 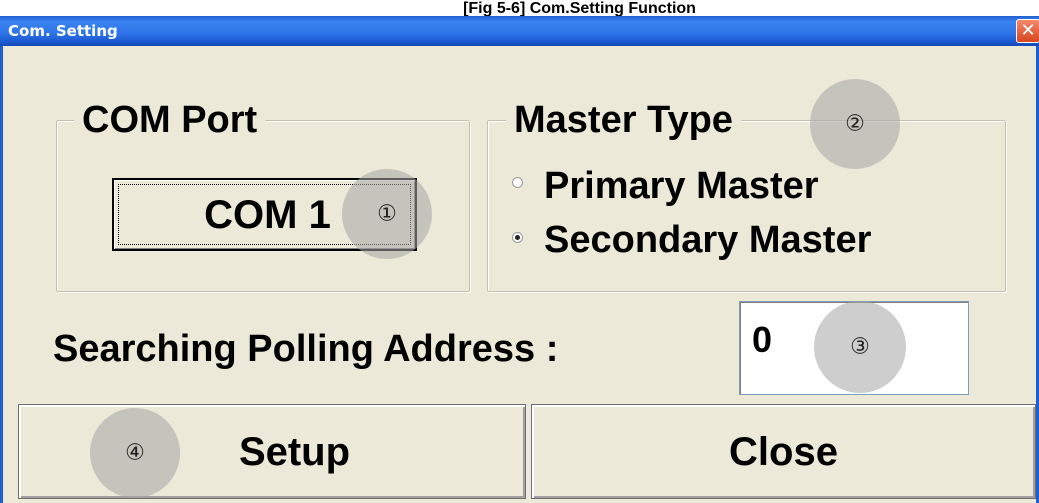 What do you see at coordinates (306, 349) in the screenshot?
I see `polling-address-label: Searching Polling Address :` at bounding box center [306, 349].